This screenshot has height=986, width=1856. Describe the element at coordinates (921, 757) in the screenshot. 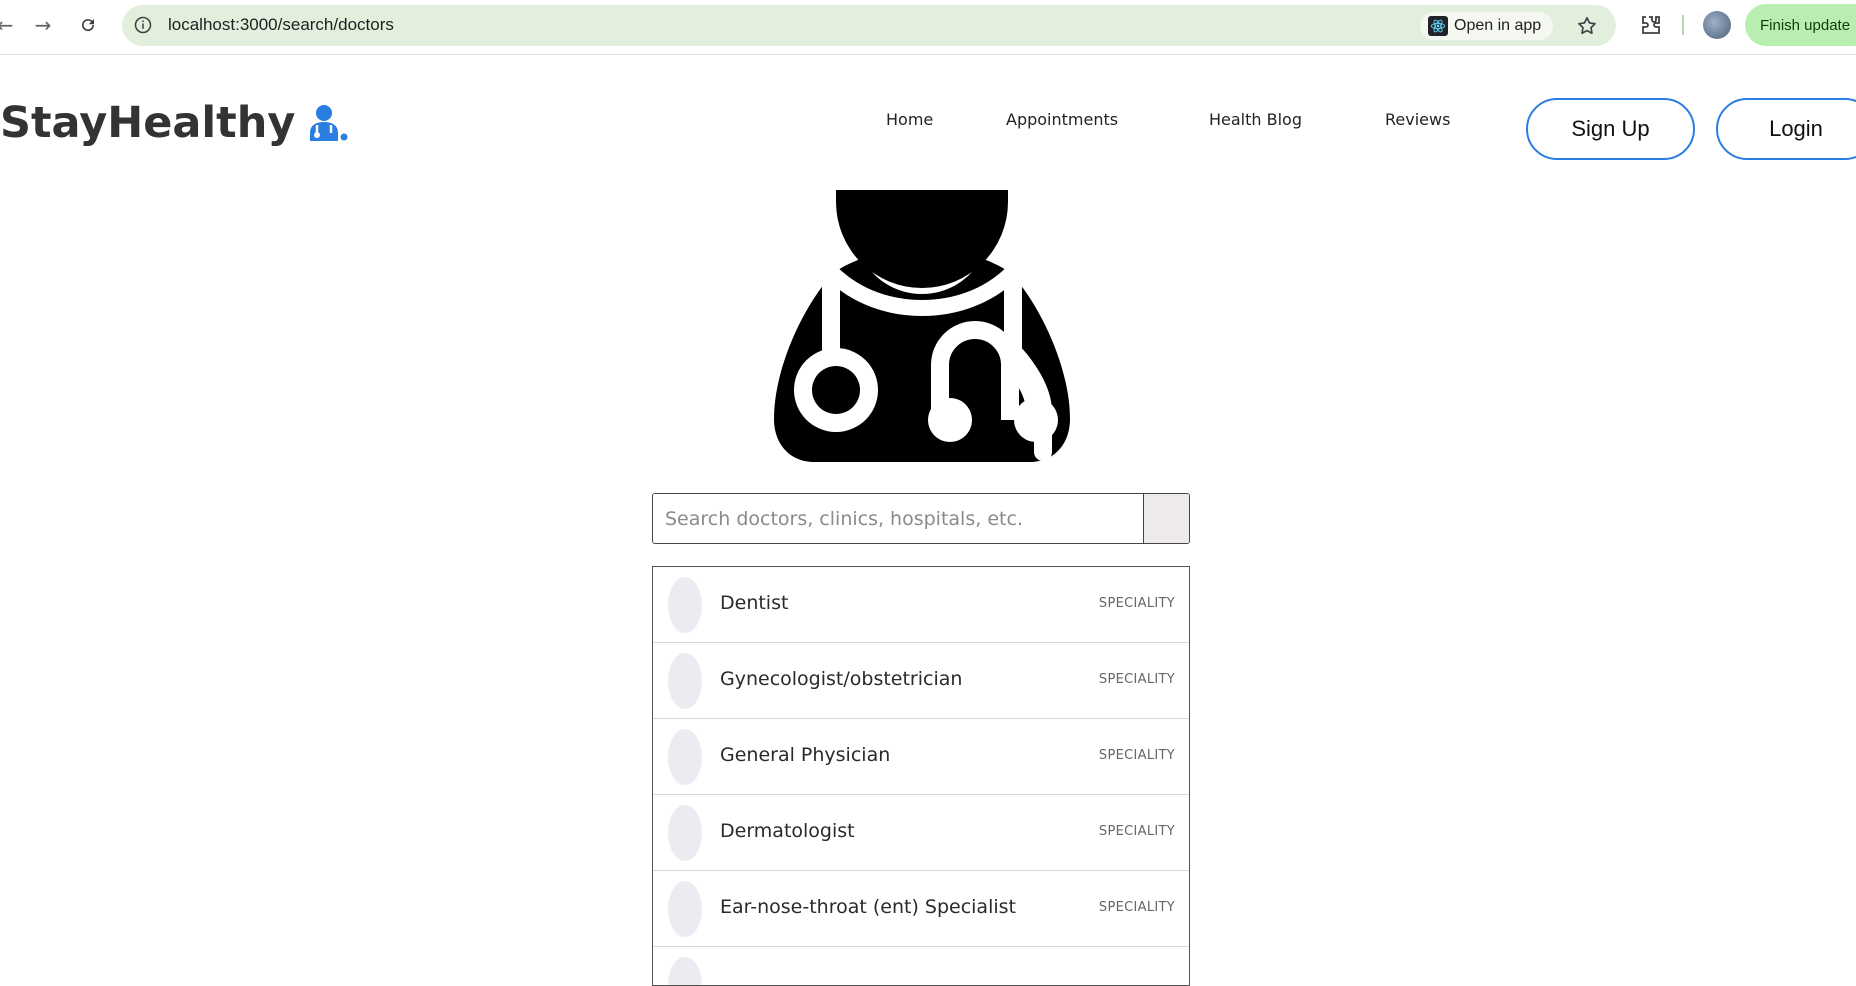

I see `result-item: General Physician SPECIALITY` at that location.